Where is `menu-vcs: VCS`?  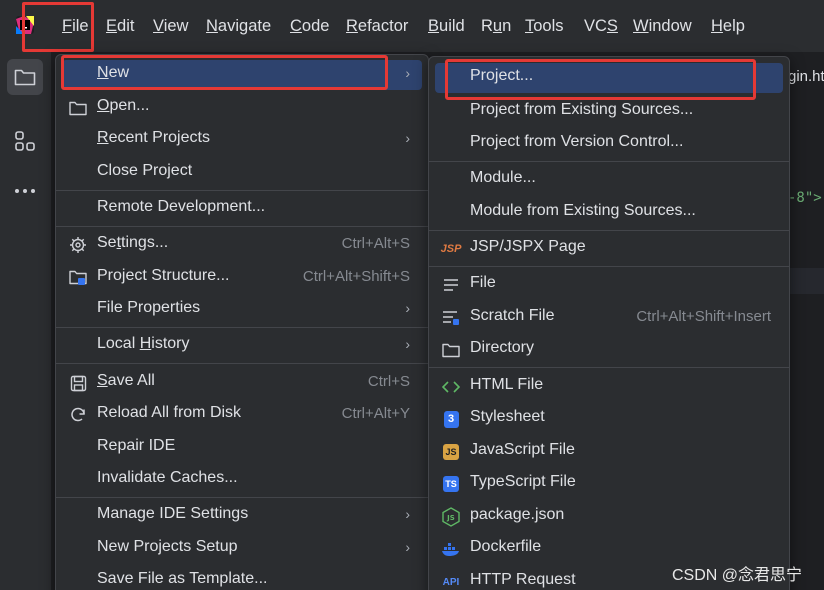 menu-vcs: VCS is located at coordinates (601, 26).